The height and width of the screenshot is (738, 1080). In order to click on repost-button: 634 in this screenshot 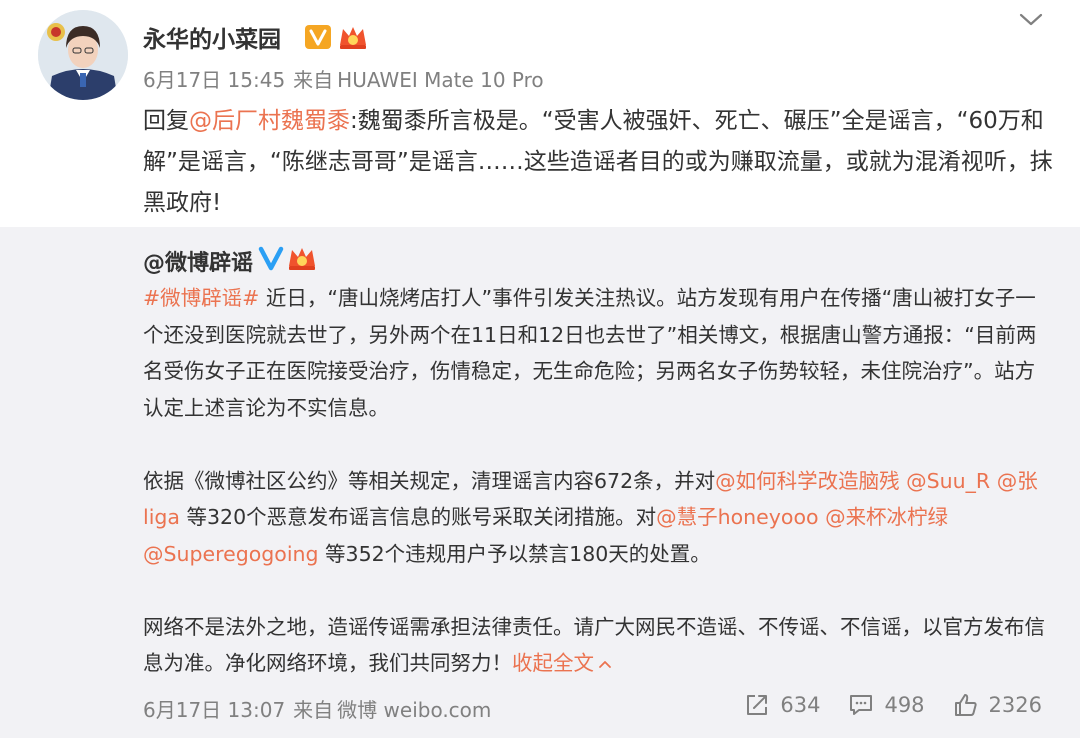, I will do `click(782, 705)`.